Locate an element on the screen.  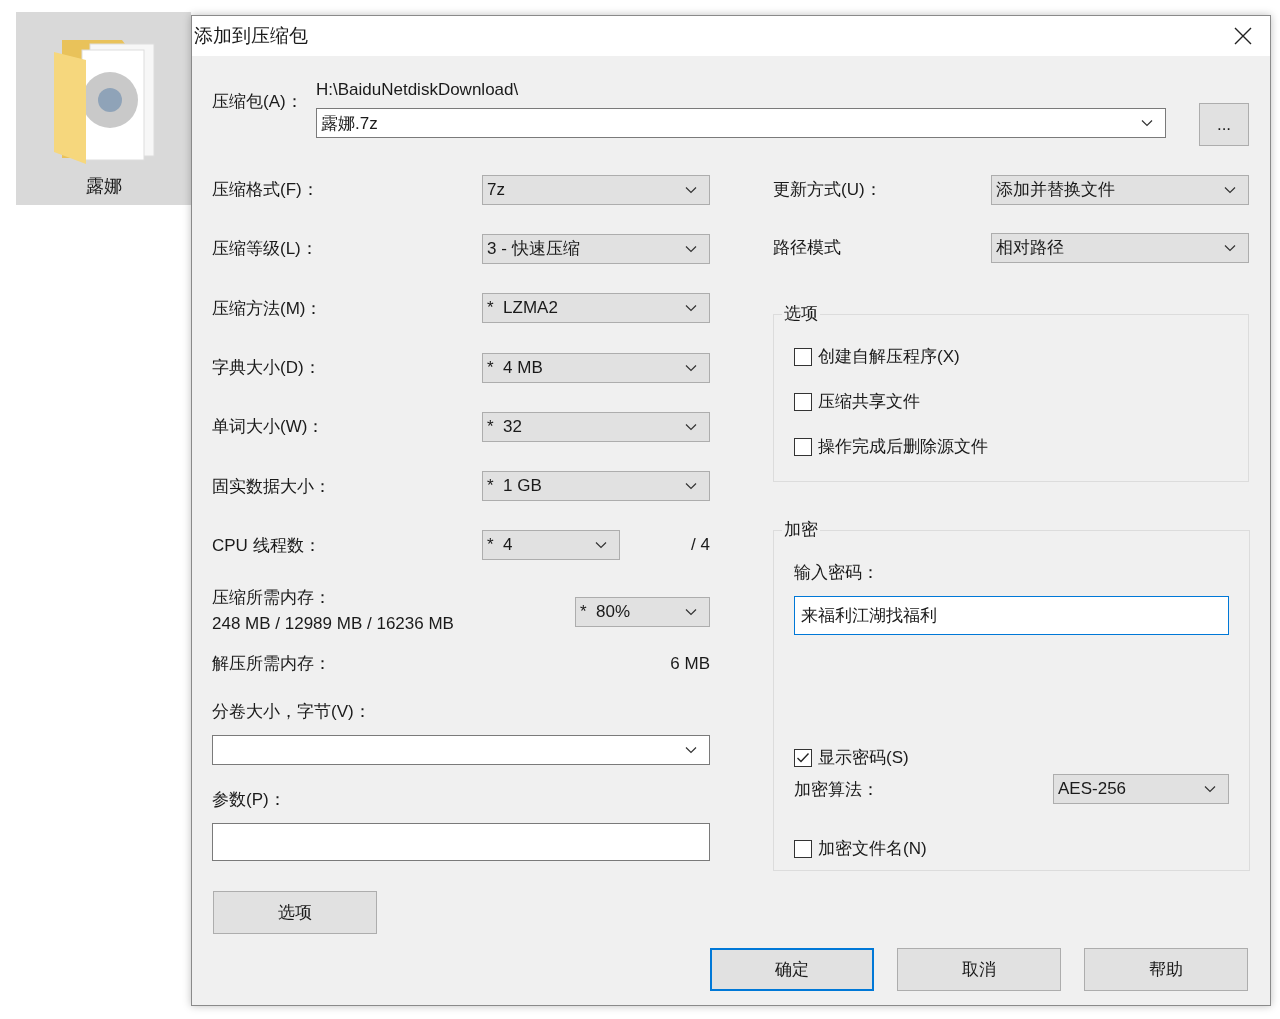
checkbox-label: 显示密码(S) is located at coordinates (863, 758).